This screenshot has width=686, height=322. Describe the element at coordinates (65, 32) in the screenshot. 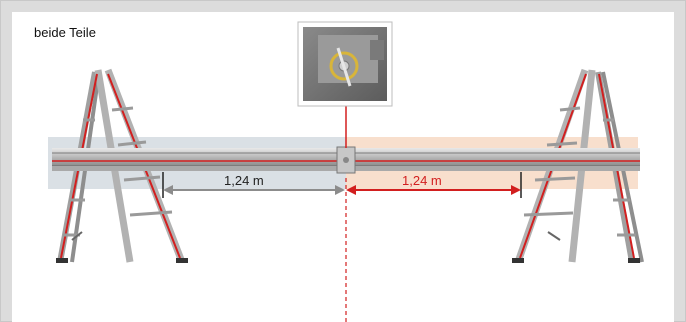

I see `caption-label: beide Teile` at that location.